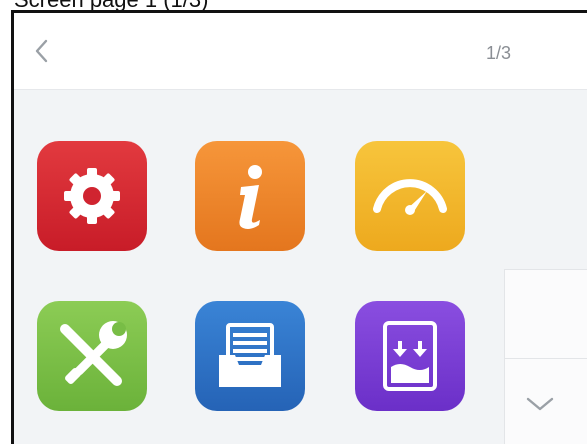 This screenshot has height=444, width=587. What do you see at coordinates (499, 53) in the screenshot?
I see `page-indicator: 1/3` at bounding box center [499, 53].